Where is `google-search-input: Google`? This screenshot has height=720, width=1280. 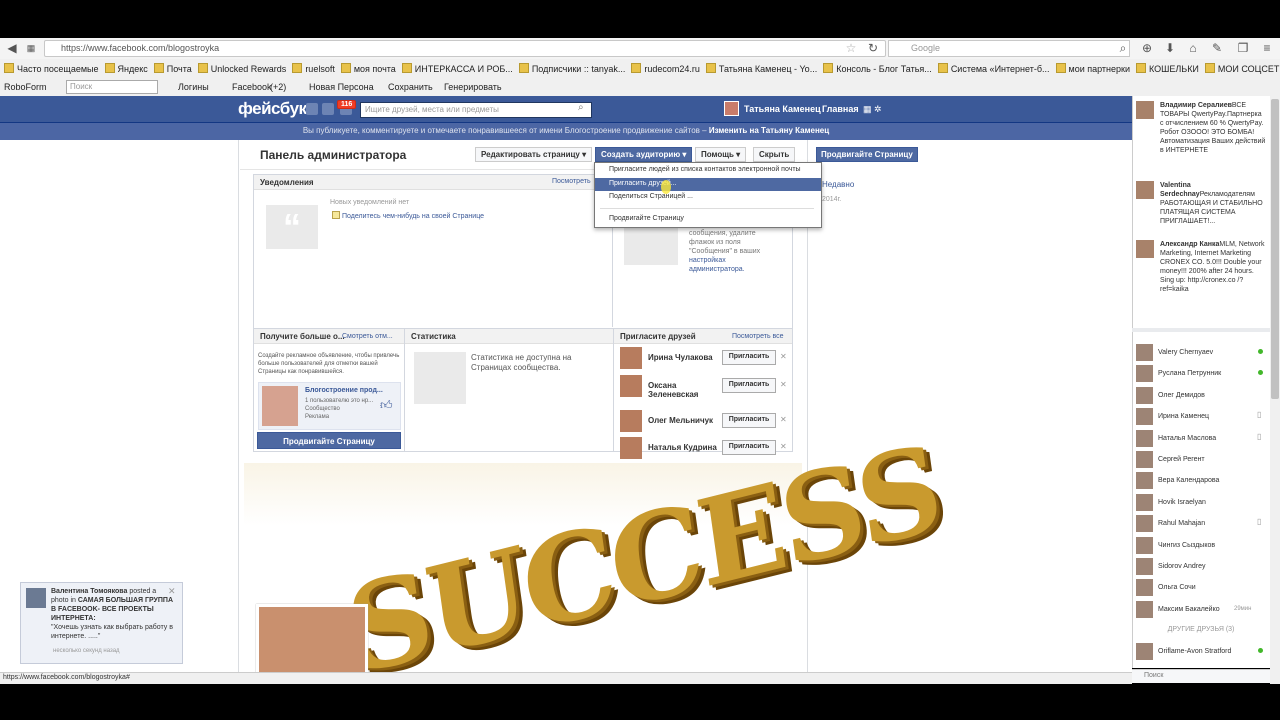 google-search-input: Google is located at coordinates (1009, 48).